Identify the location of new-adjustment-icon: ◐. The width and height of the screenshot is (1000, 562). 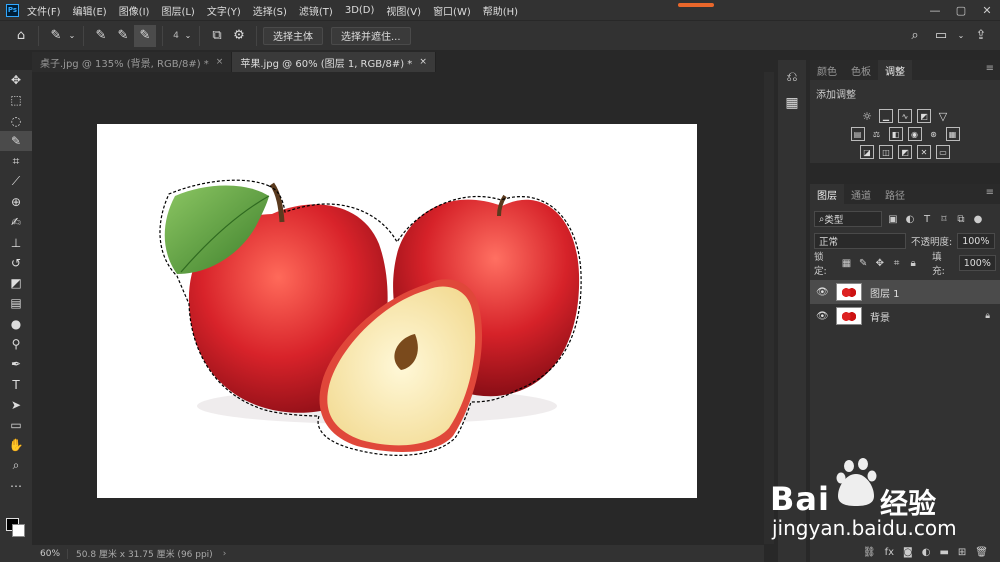
(926, 552).